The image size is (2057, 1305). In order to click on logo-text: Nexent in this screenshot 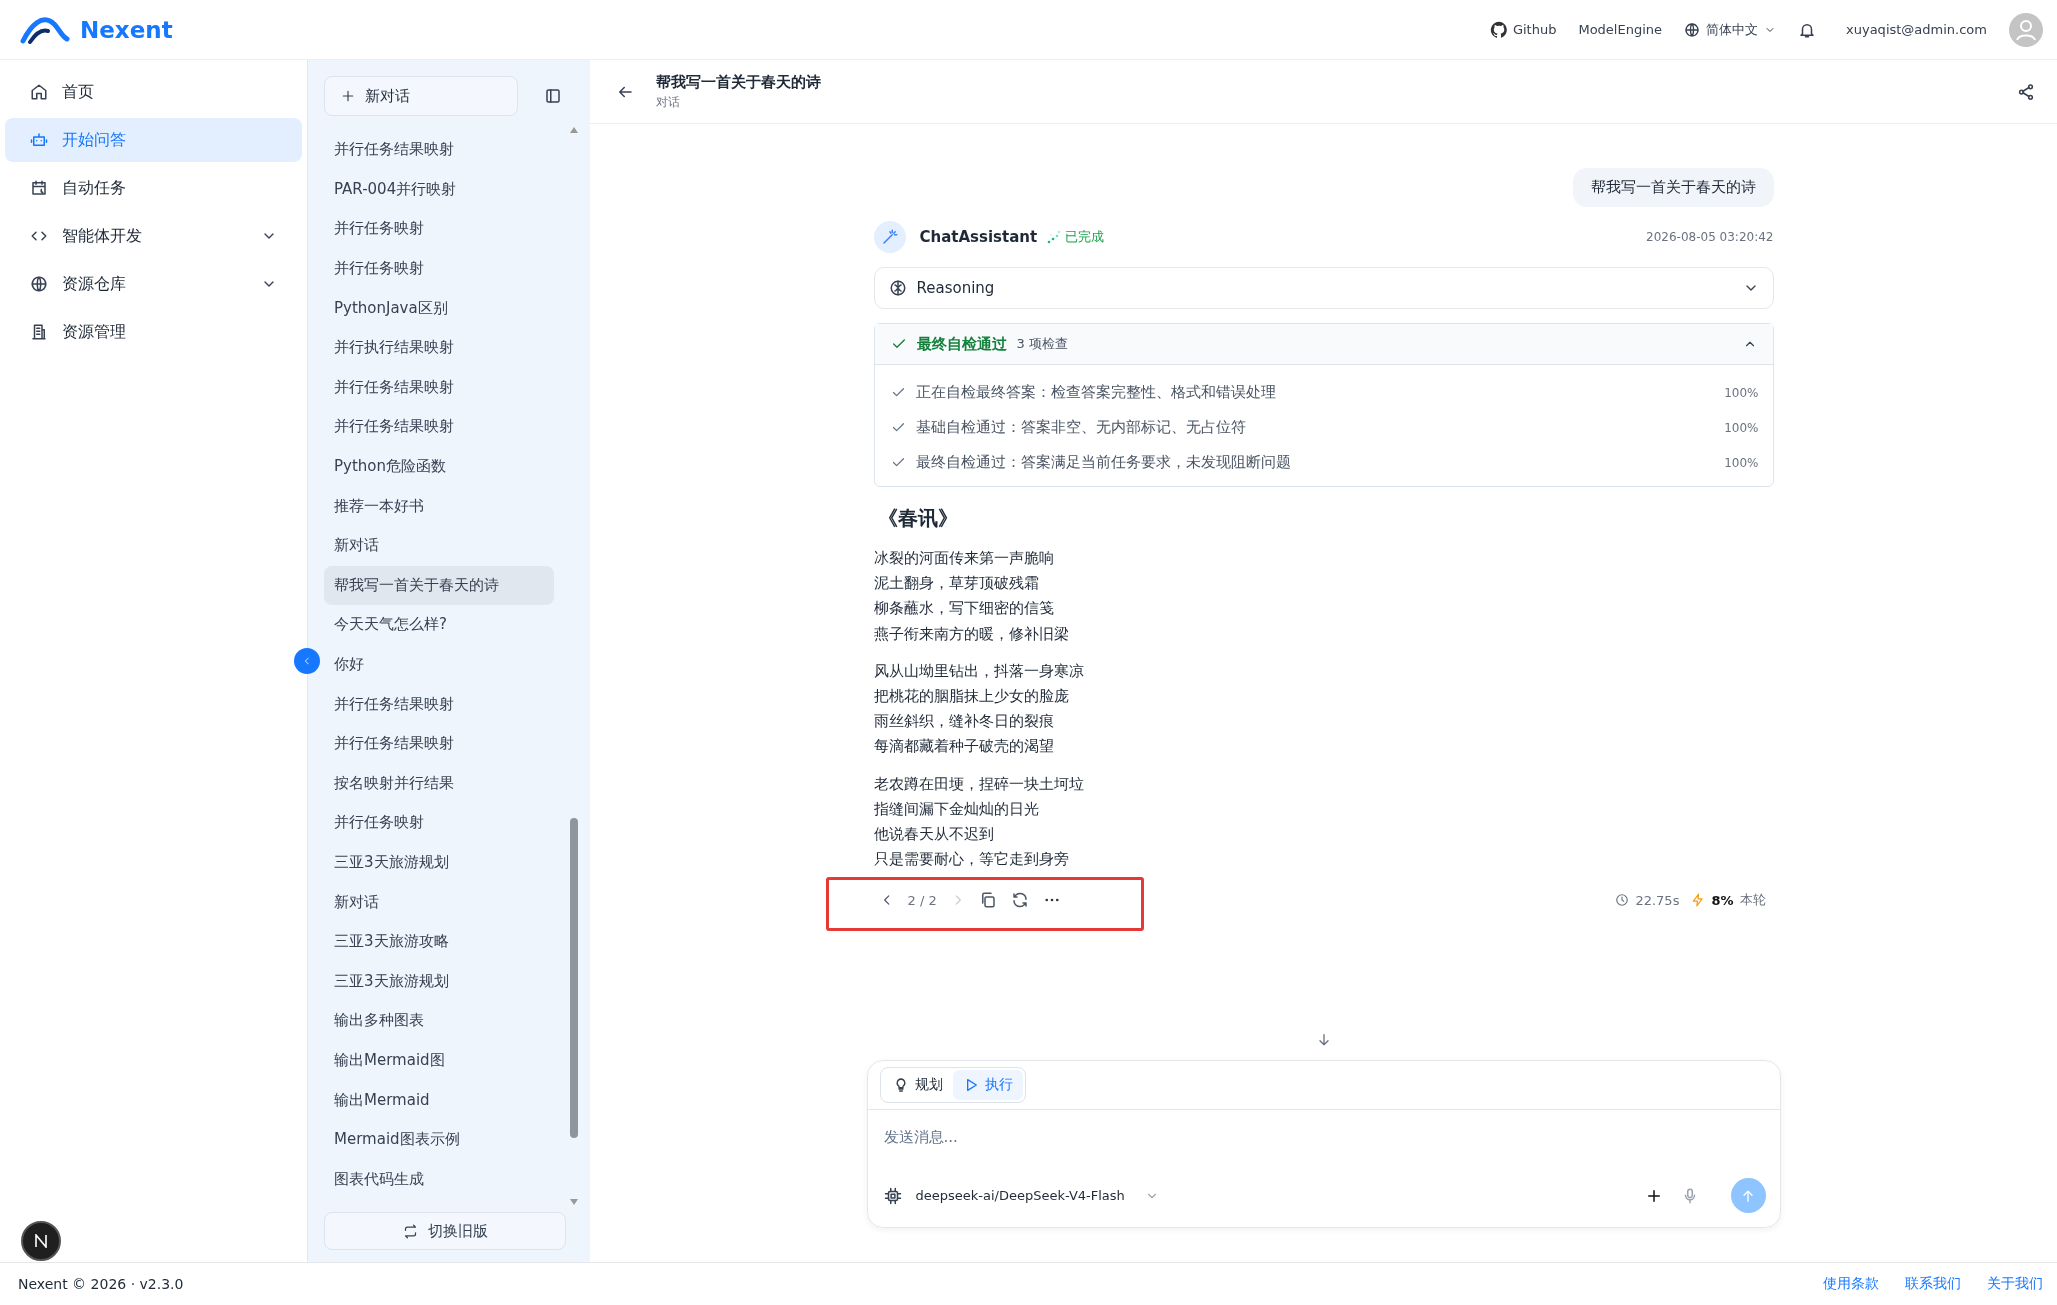, I will do `click(126, 29)`.